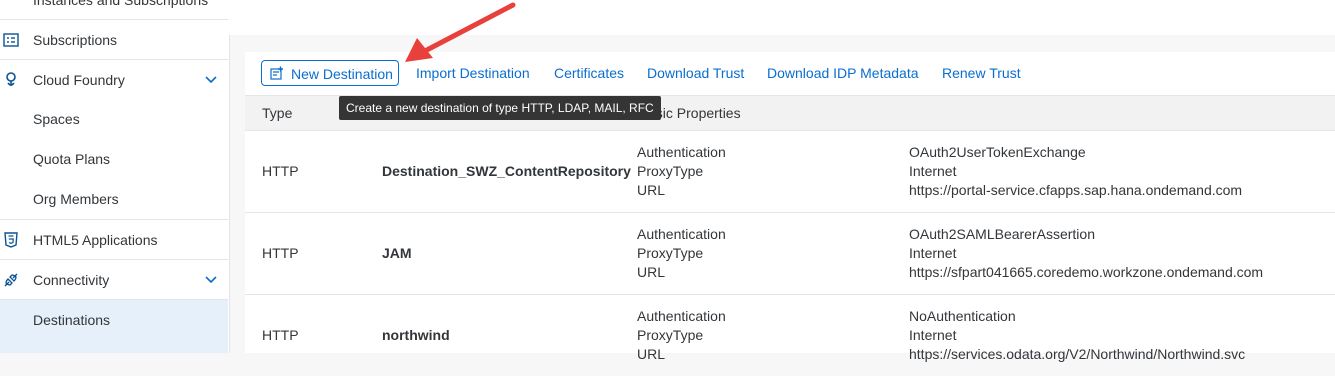 The image size is (1335, 376). Describe the element at coordinates (114, 119) in the screenshot. I see `sidebar-item-spaces: Spaces` at that location.